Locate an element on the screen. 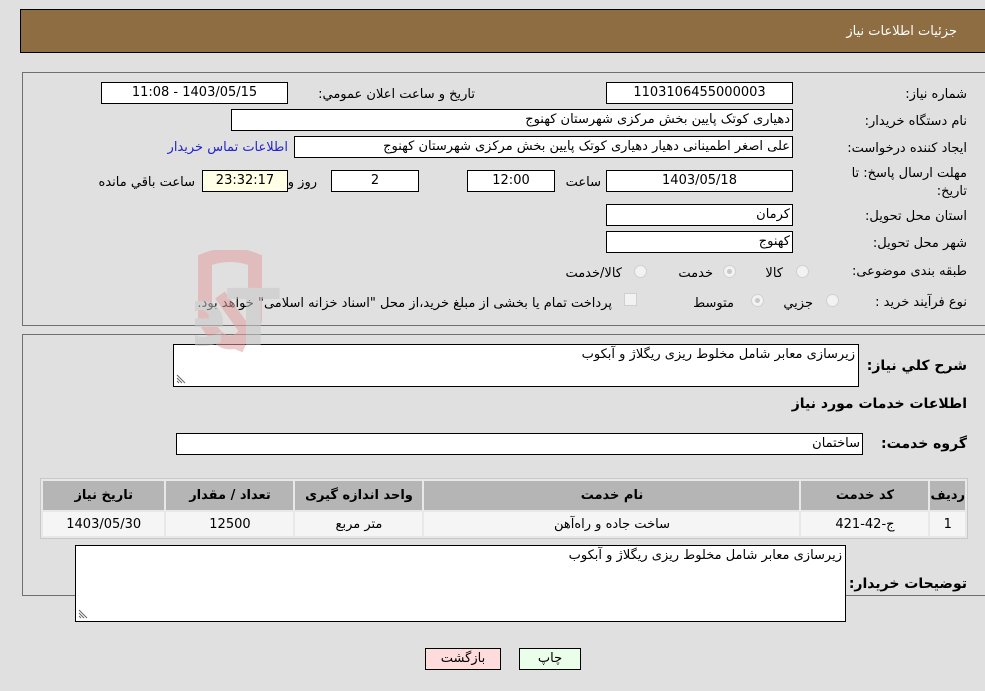 This screenshot has width=985, height=691. need-number-field: 1103106455000003 is located at coordinates (699, 93).